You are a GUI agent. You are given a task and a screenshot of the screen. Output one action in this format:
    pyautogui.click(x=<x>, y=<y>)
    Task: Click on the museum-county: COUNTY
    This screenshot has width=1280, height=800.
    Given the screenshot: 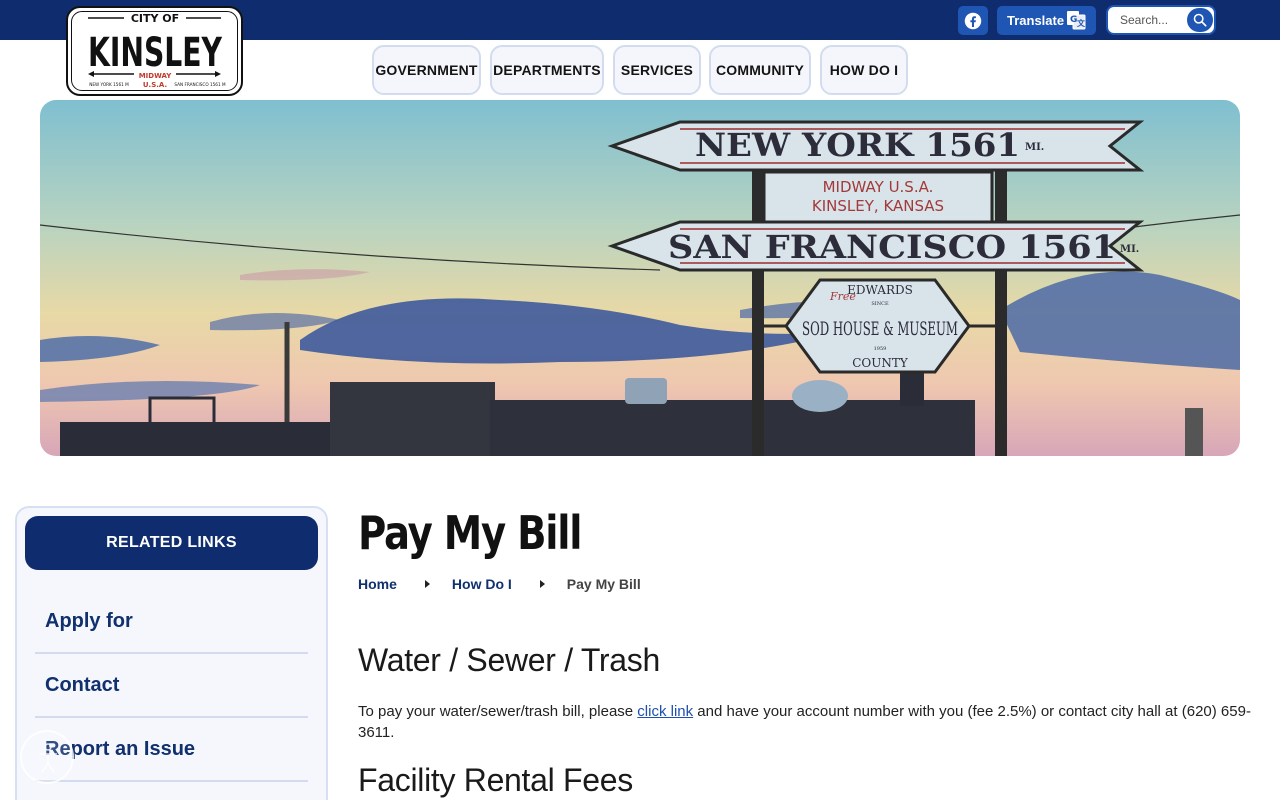 What is the action you would take?
    pyautogui.click(x=880, y=363)
    